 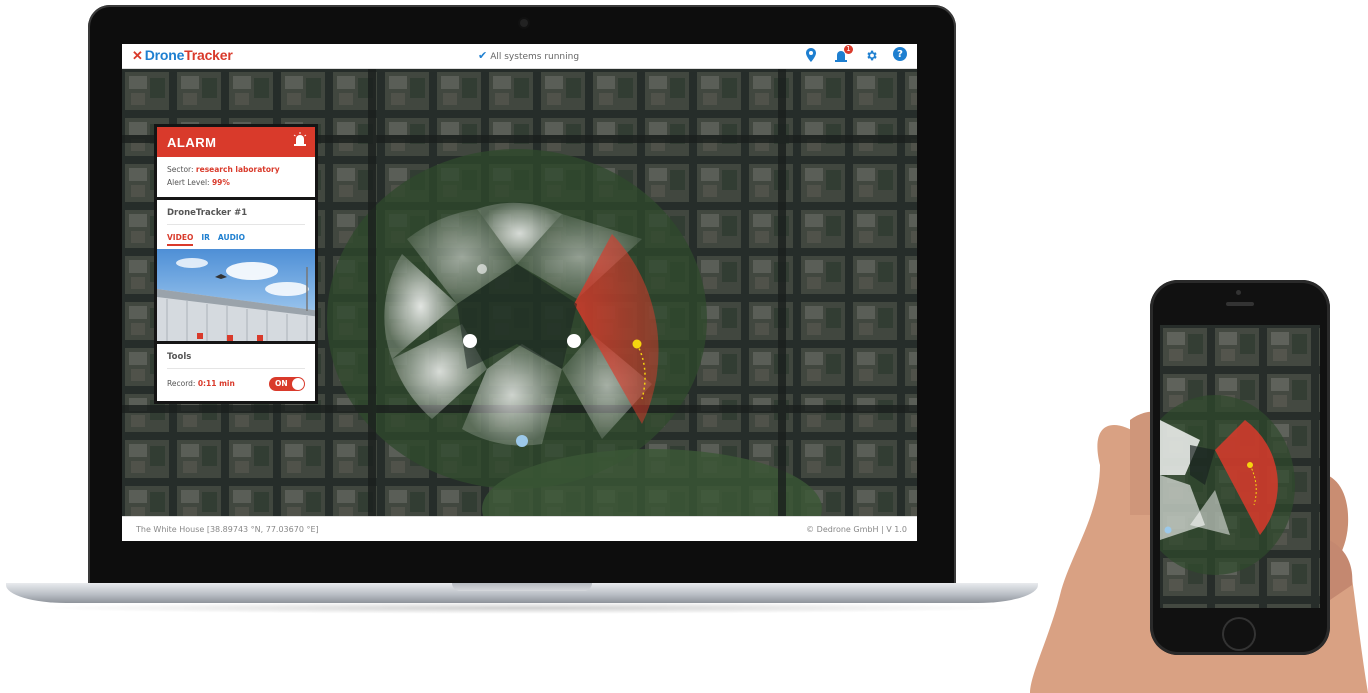 I want to click on toggle-knob, so click(x=298, y=384).